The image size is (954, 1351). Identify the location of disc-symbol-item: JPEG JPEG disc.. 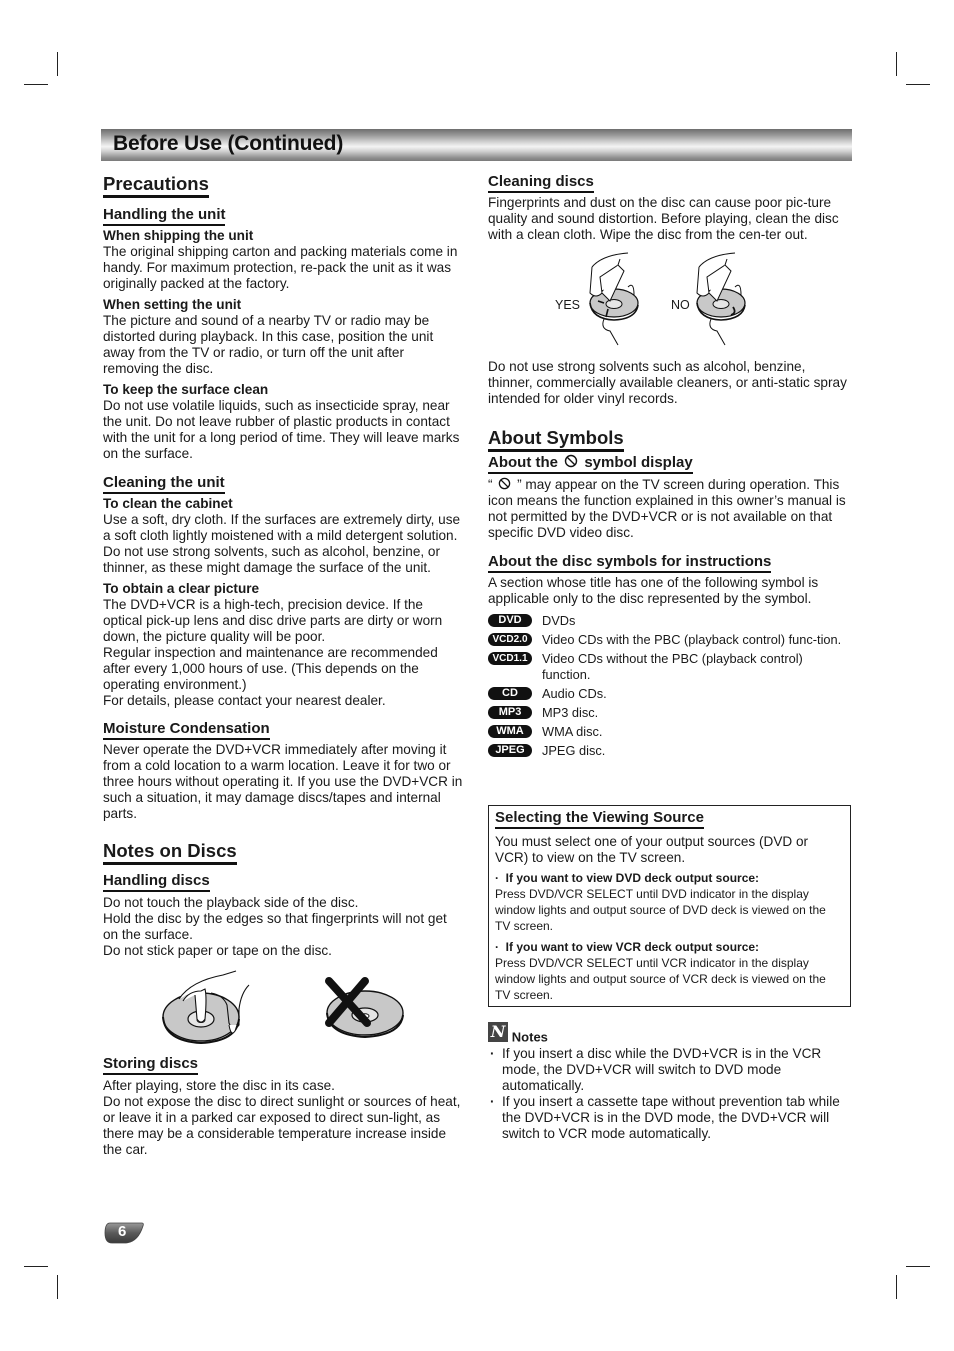
(670, 751).